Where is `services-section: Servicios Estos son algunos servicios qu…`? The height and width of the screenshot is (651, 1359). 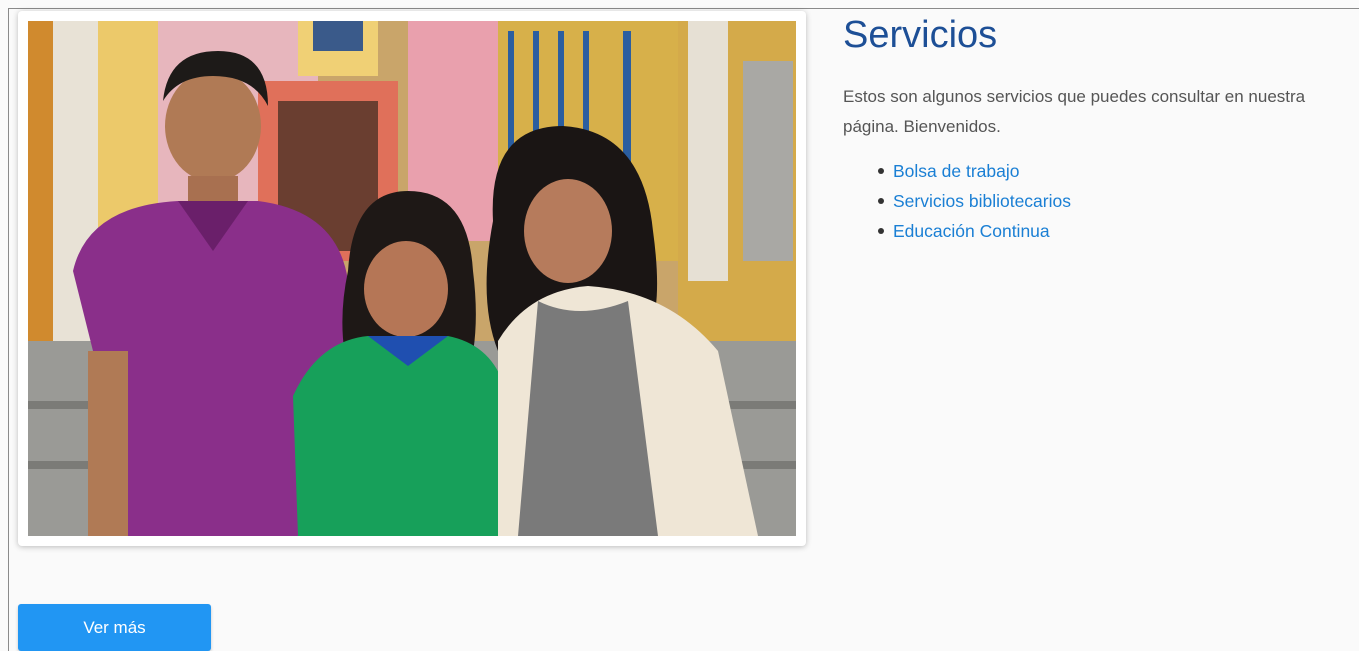
services-section: Servicios Estos son algunos servicios qu… is located at coordinates (1101, 129).